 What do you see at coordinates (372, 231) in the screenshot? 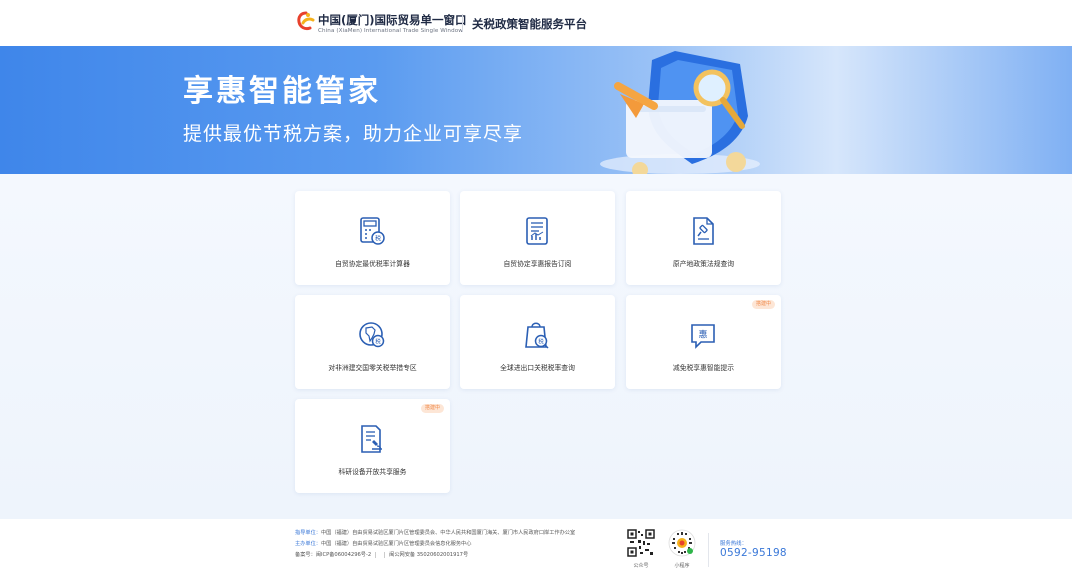
I see `calculator-tax-icon: 税` at bounding box center [372, 231].